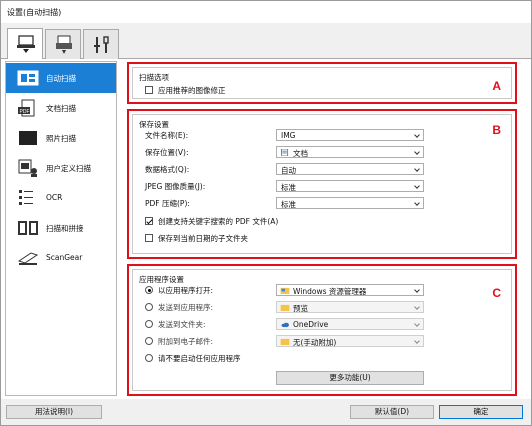 The image size is (532, 426). I want to click on send-to-app-value: 预览, so click(300, 308).